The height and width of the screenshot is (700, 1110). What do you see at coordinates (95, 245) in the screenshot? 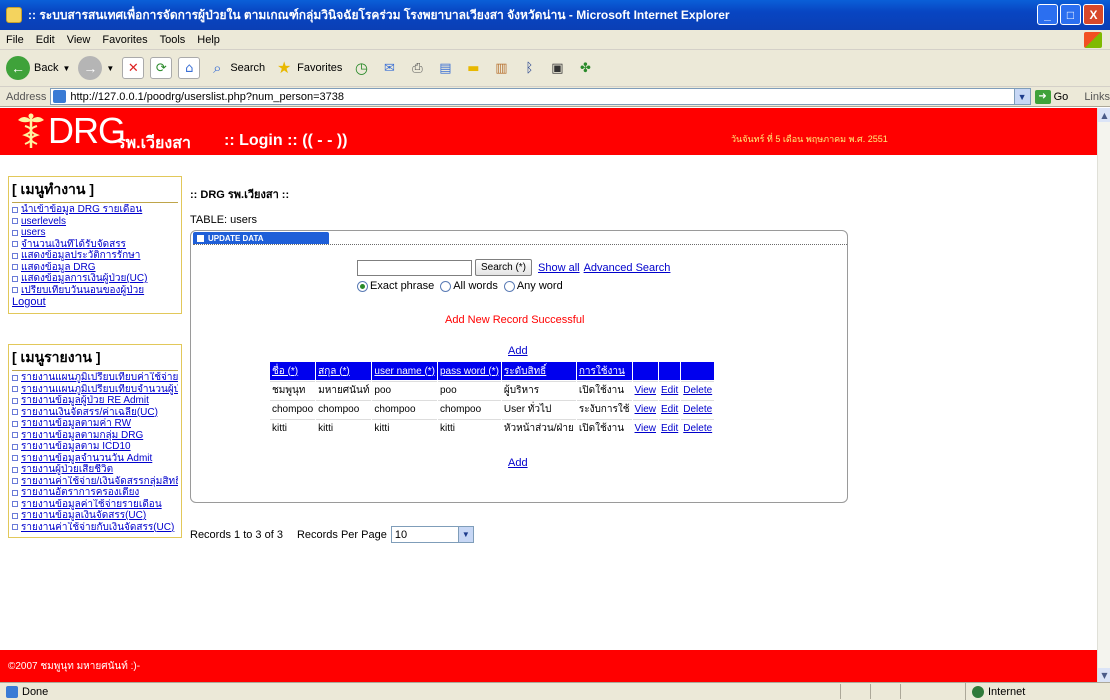
I see `work-menu-item: จำนวนเงินที่ได้รับจัดสรร` at bounding box center [95, 245].